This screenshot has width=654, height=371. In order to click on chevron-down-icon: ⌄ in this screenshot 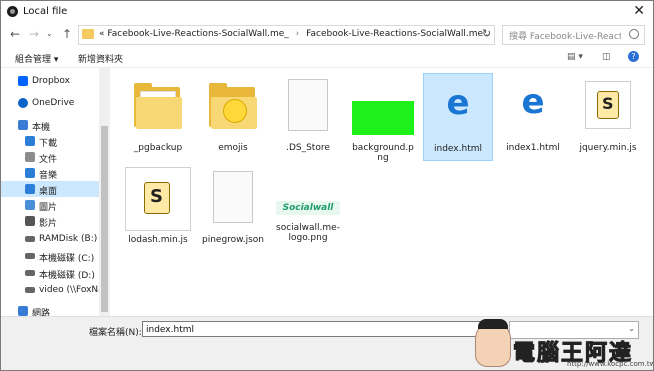, I will do `click(631, 328)`.